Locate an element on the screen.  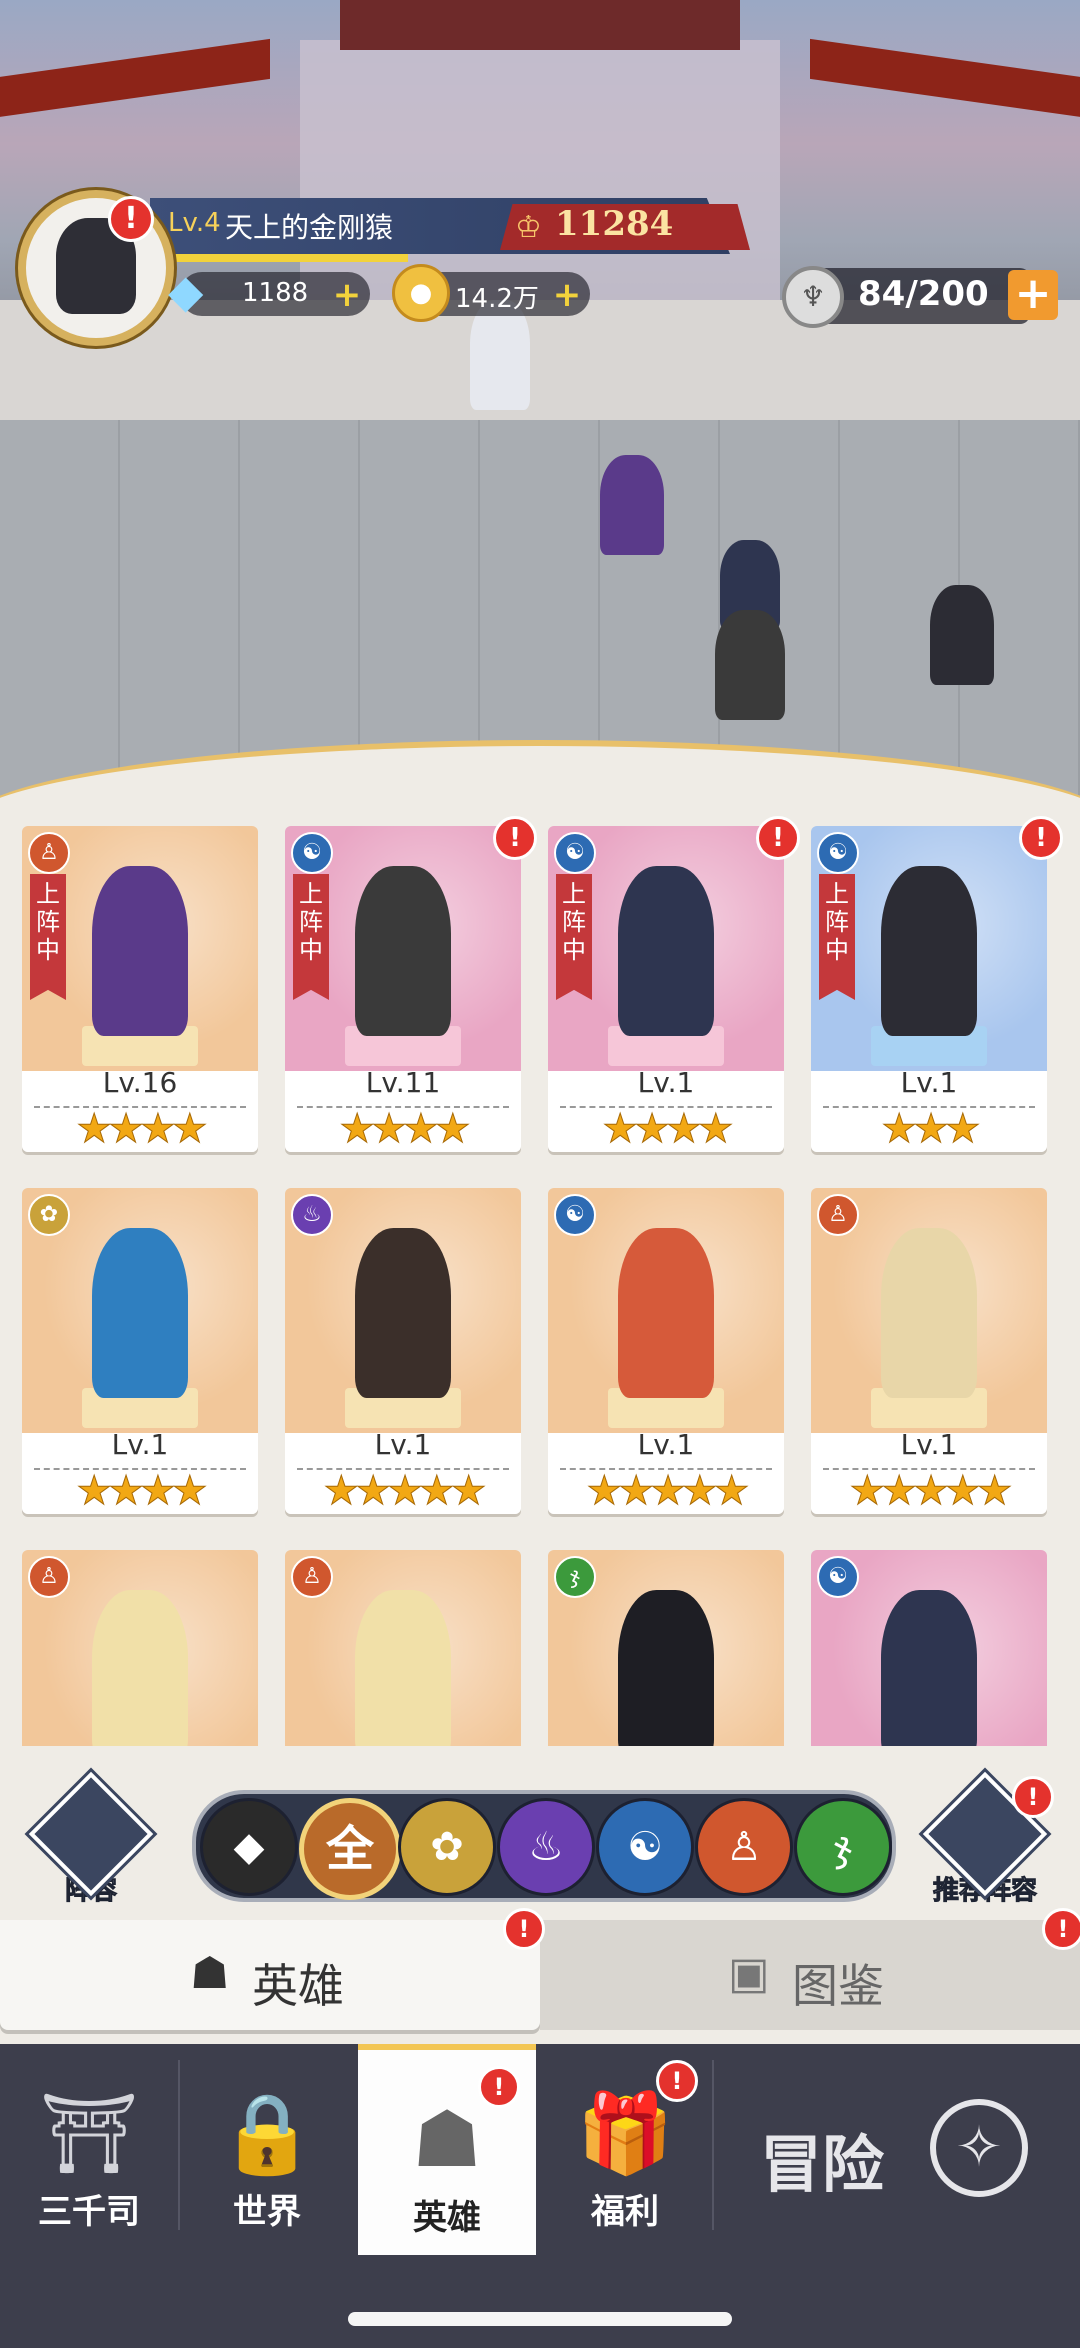
tab-codex-label: 图鉴 is located at coordinates (838, 1986).